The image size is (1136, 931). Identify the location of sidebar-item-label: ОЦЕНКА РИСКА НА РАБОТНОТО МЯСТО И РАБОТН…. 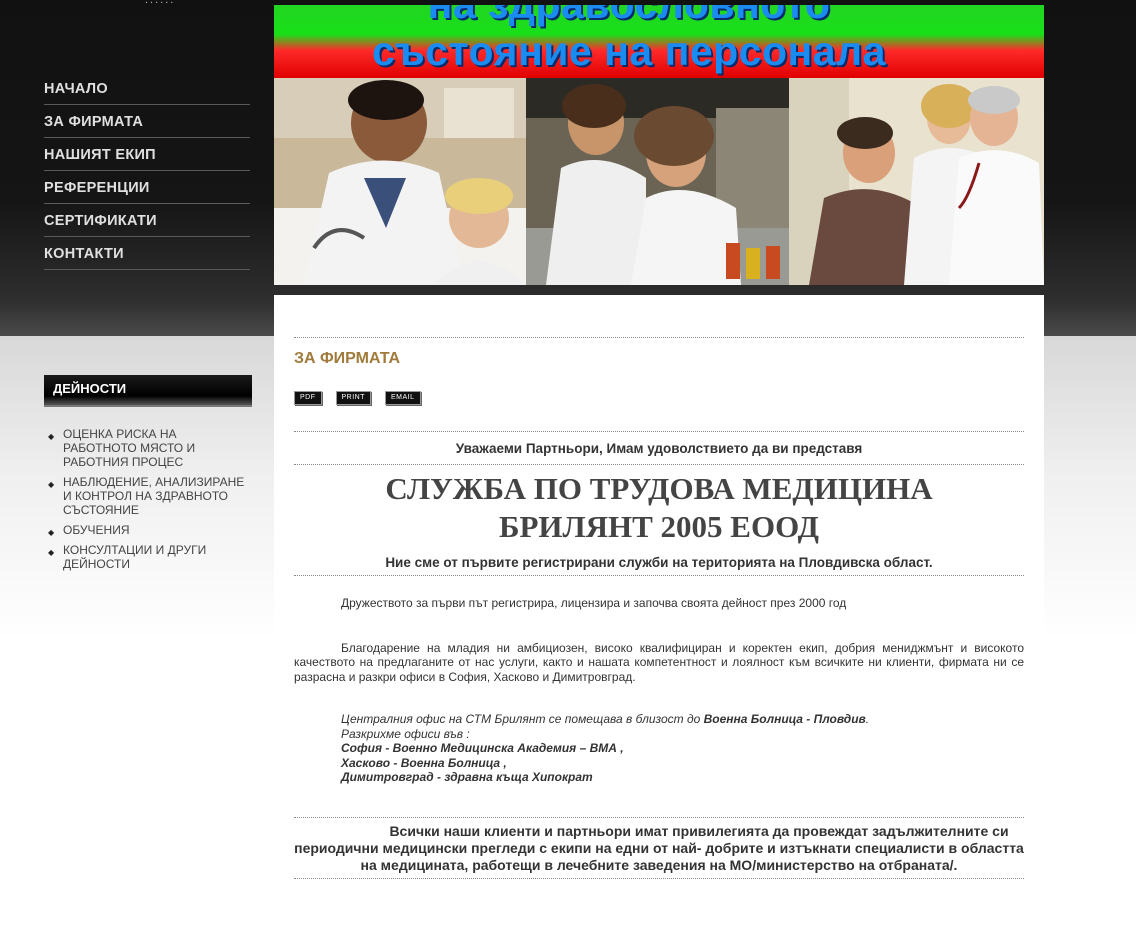
(129, 448).